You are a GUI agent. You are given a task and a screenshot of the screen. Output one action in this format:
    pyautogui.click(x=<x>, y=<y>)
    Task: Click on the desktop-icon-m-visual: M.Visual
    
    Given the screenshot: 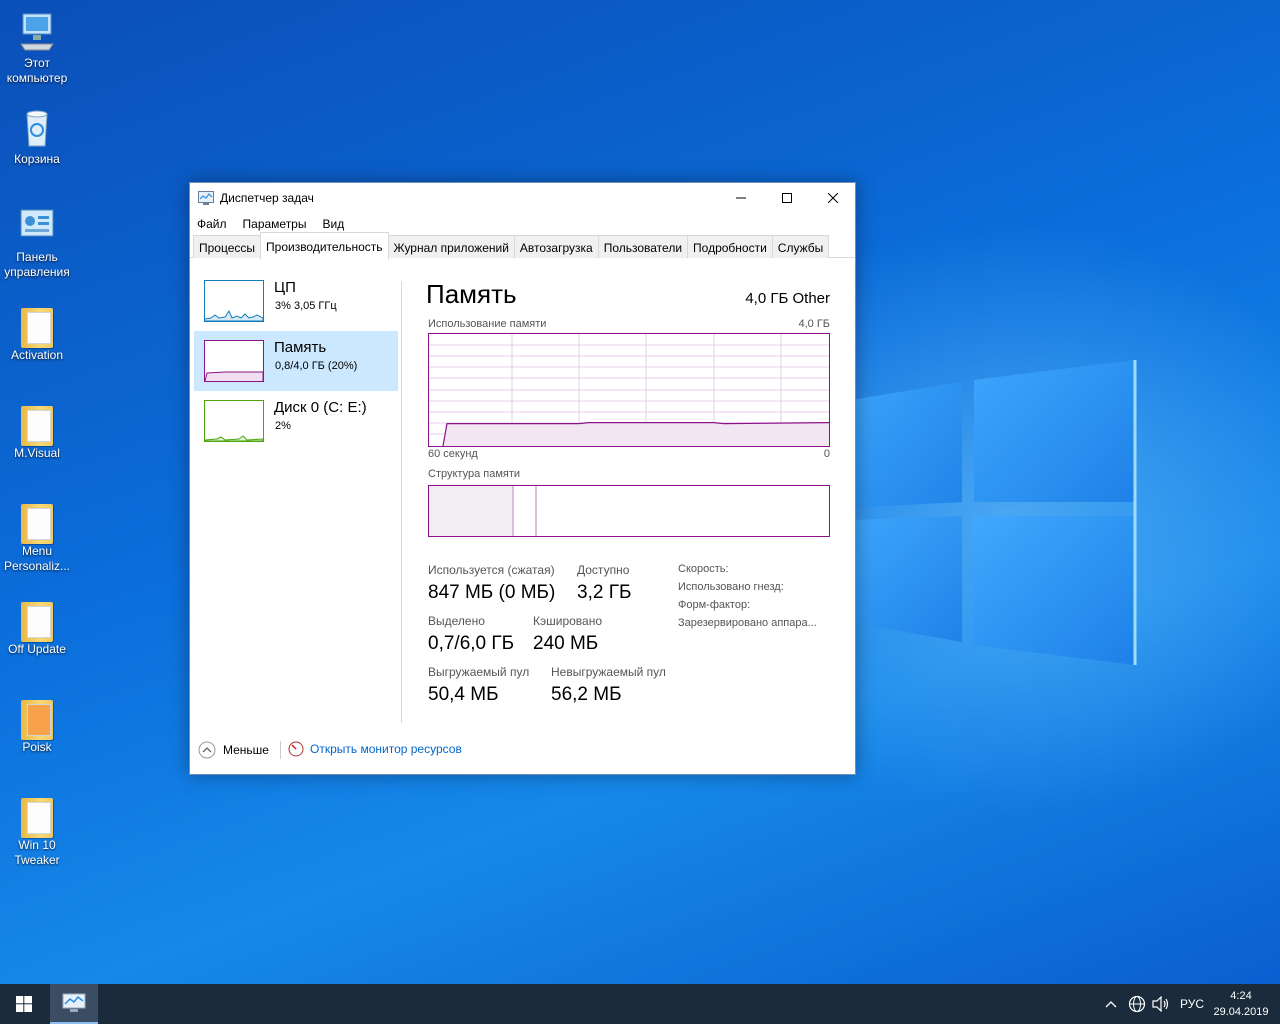 What is the action you would take?
    pyautogui.click(x=37, y=431)
    